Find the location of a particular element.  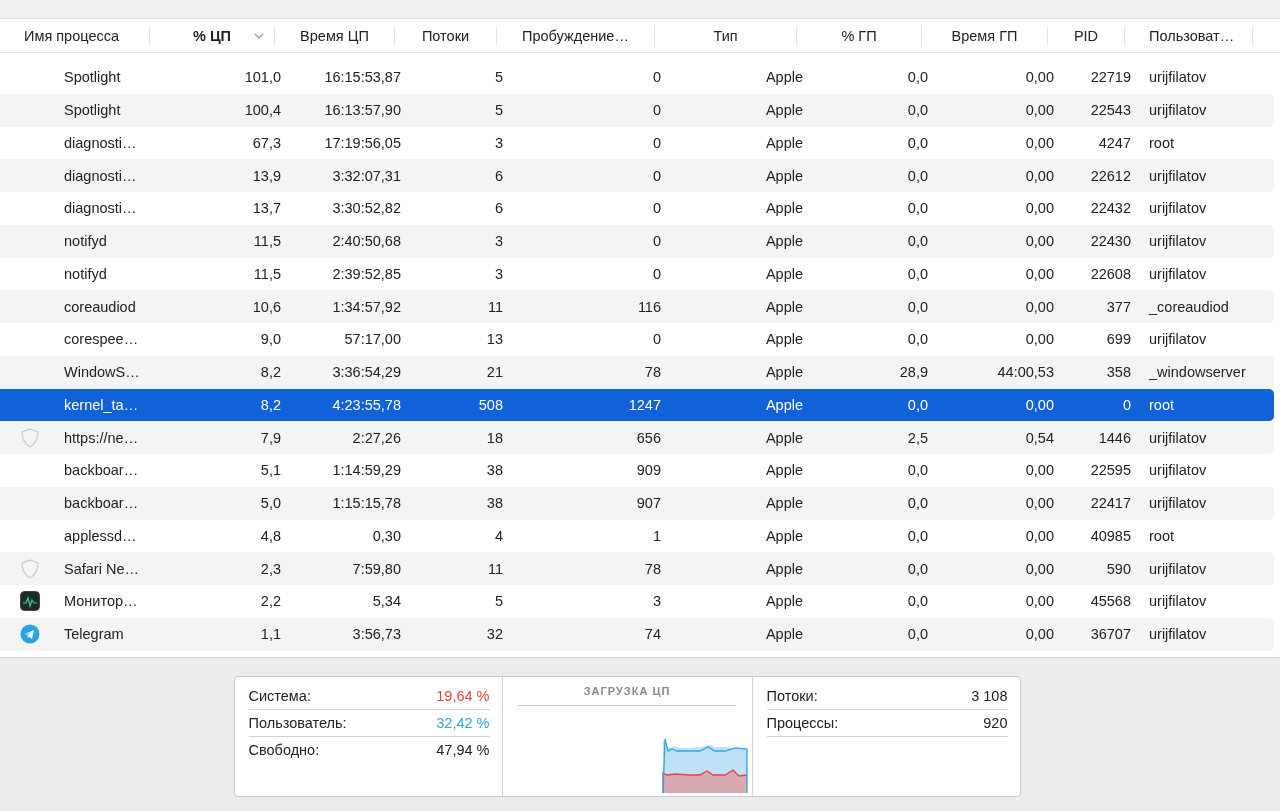

cpu-percent-cell: 101,0 is located at coordinates (262, 77).